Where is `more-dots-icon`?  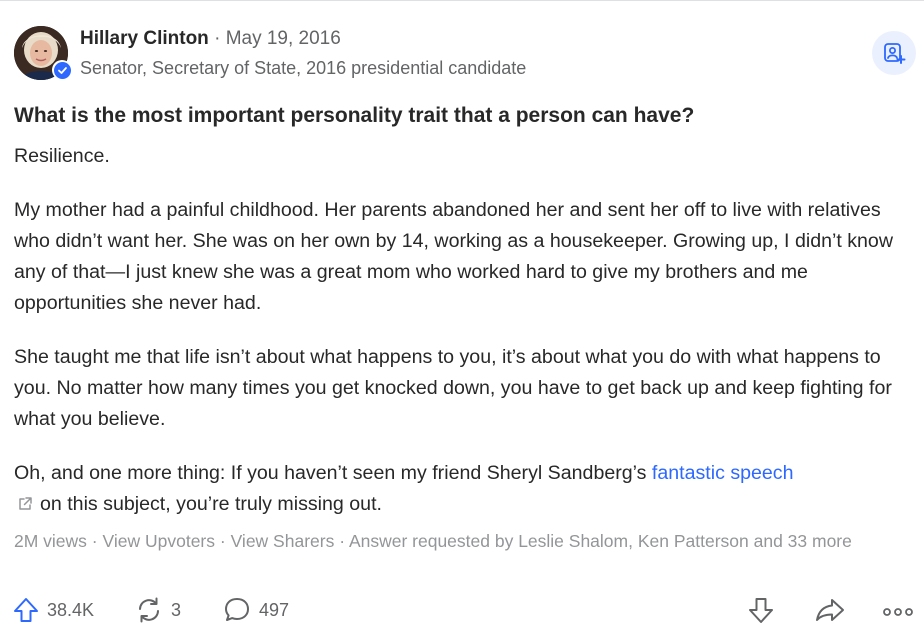 more-dots-icon is located at coordinates (898, 612).